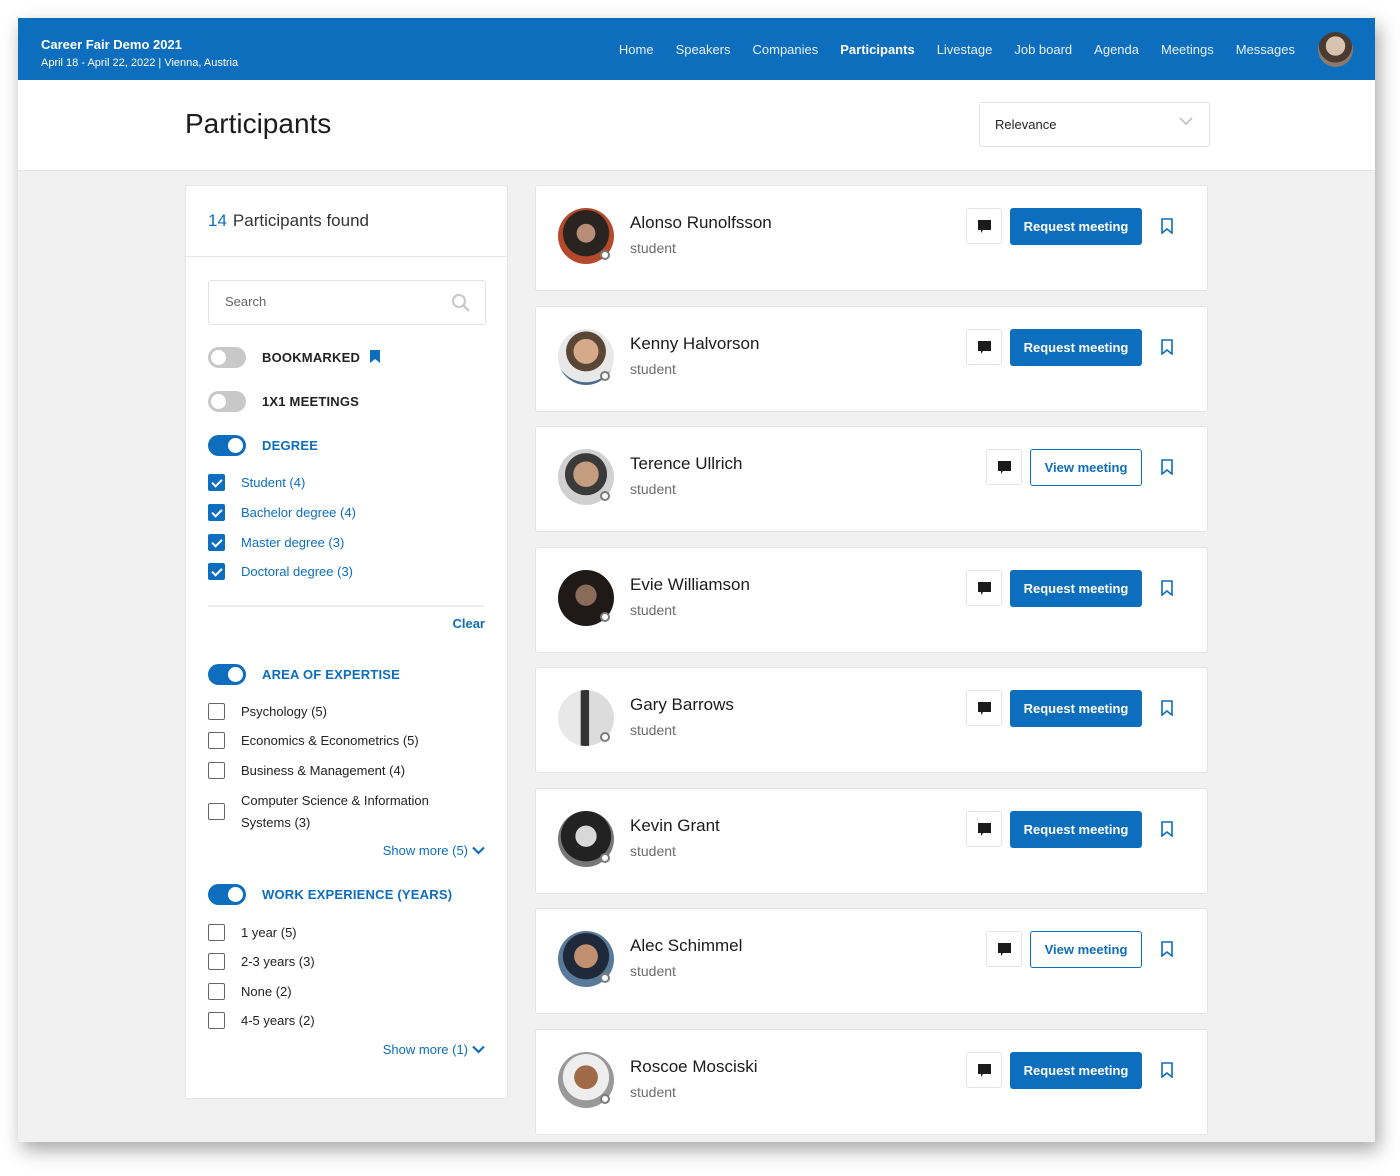  What do you see at coordinates (871, 479) in the screenshot?
I see `participant-card: Terence Ullrich student View meeting` at bounding box center [871, 479].